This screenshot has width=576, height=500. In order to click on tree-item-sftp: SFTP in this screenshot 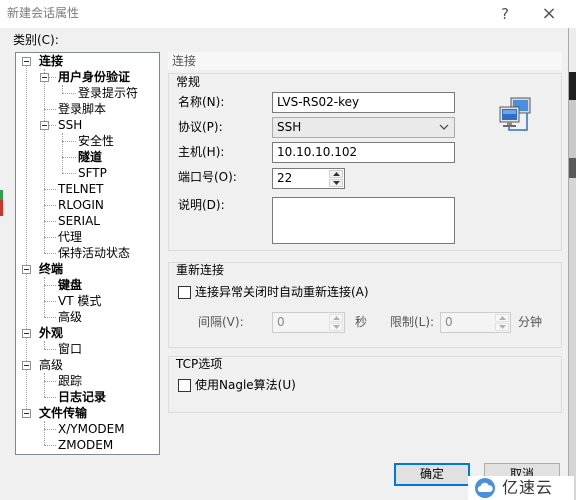, I will do `click(87, 173)`.